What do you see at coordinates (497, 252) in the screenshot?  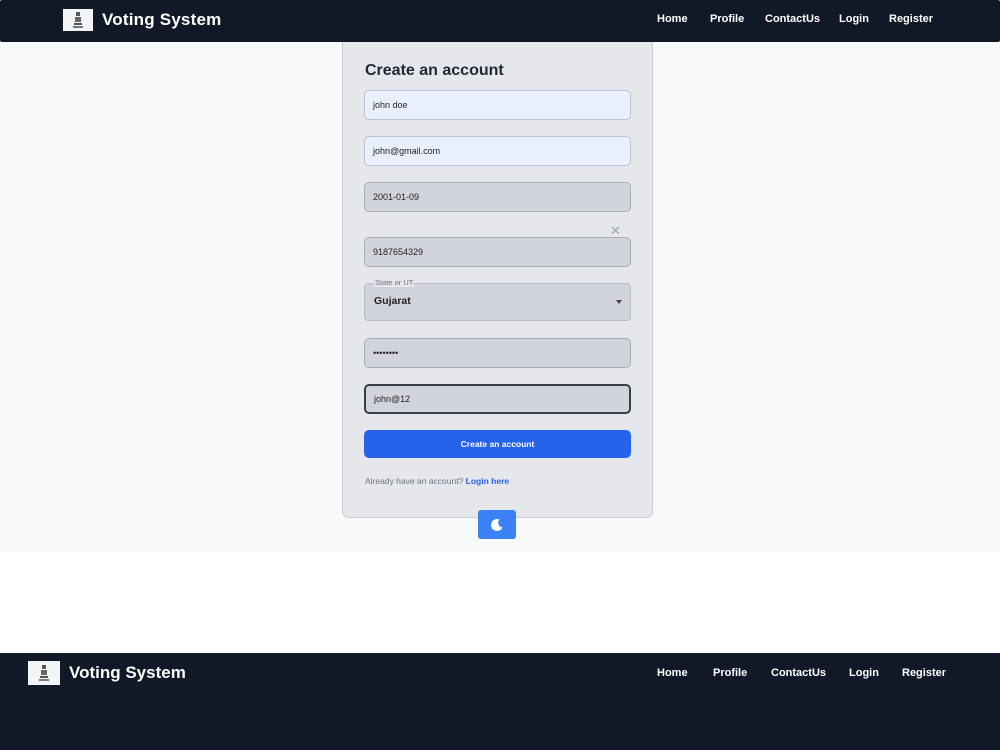 I see `phone-field: 9187654329` at bounding box center [497, 252].